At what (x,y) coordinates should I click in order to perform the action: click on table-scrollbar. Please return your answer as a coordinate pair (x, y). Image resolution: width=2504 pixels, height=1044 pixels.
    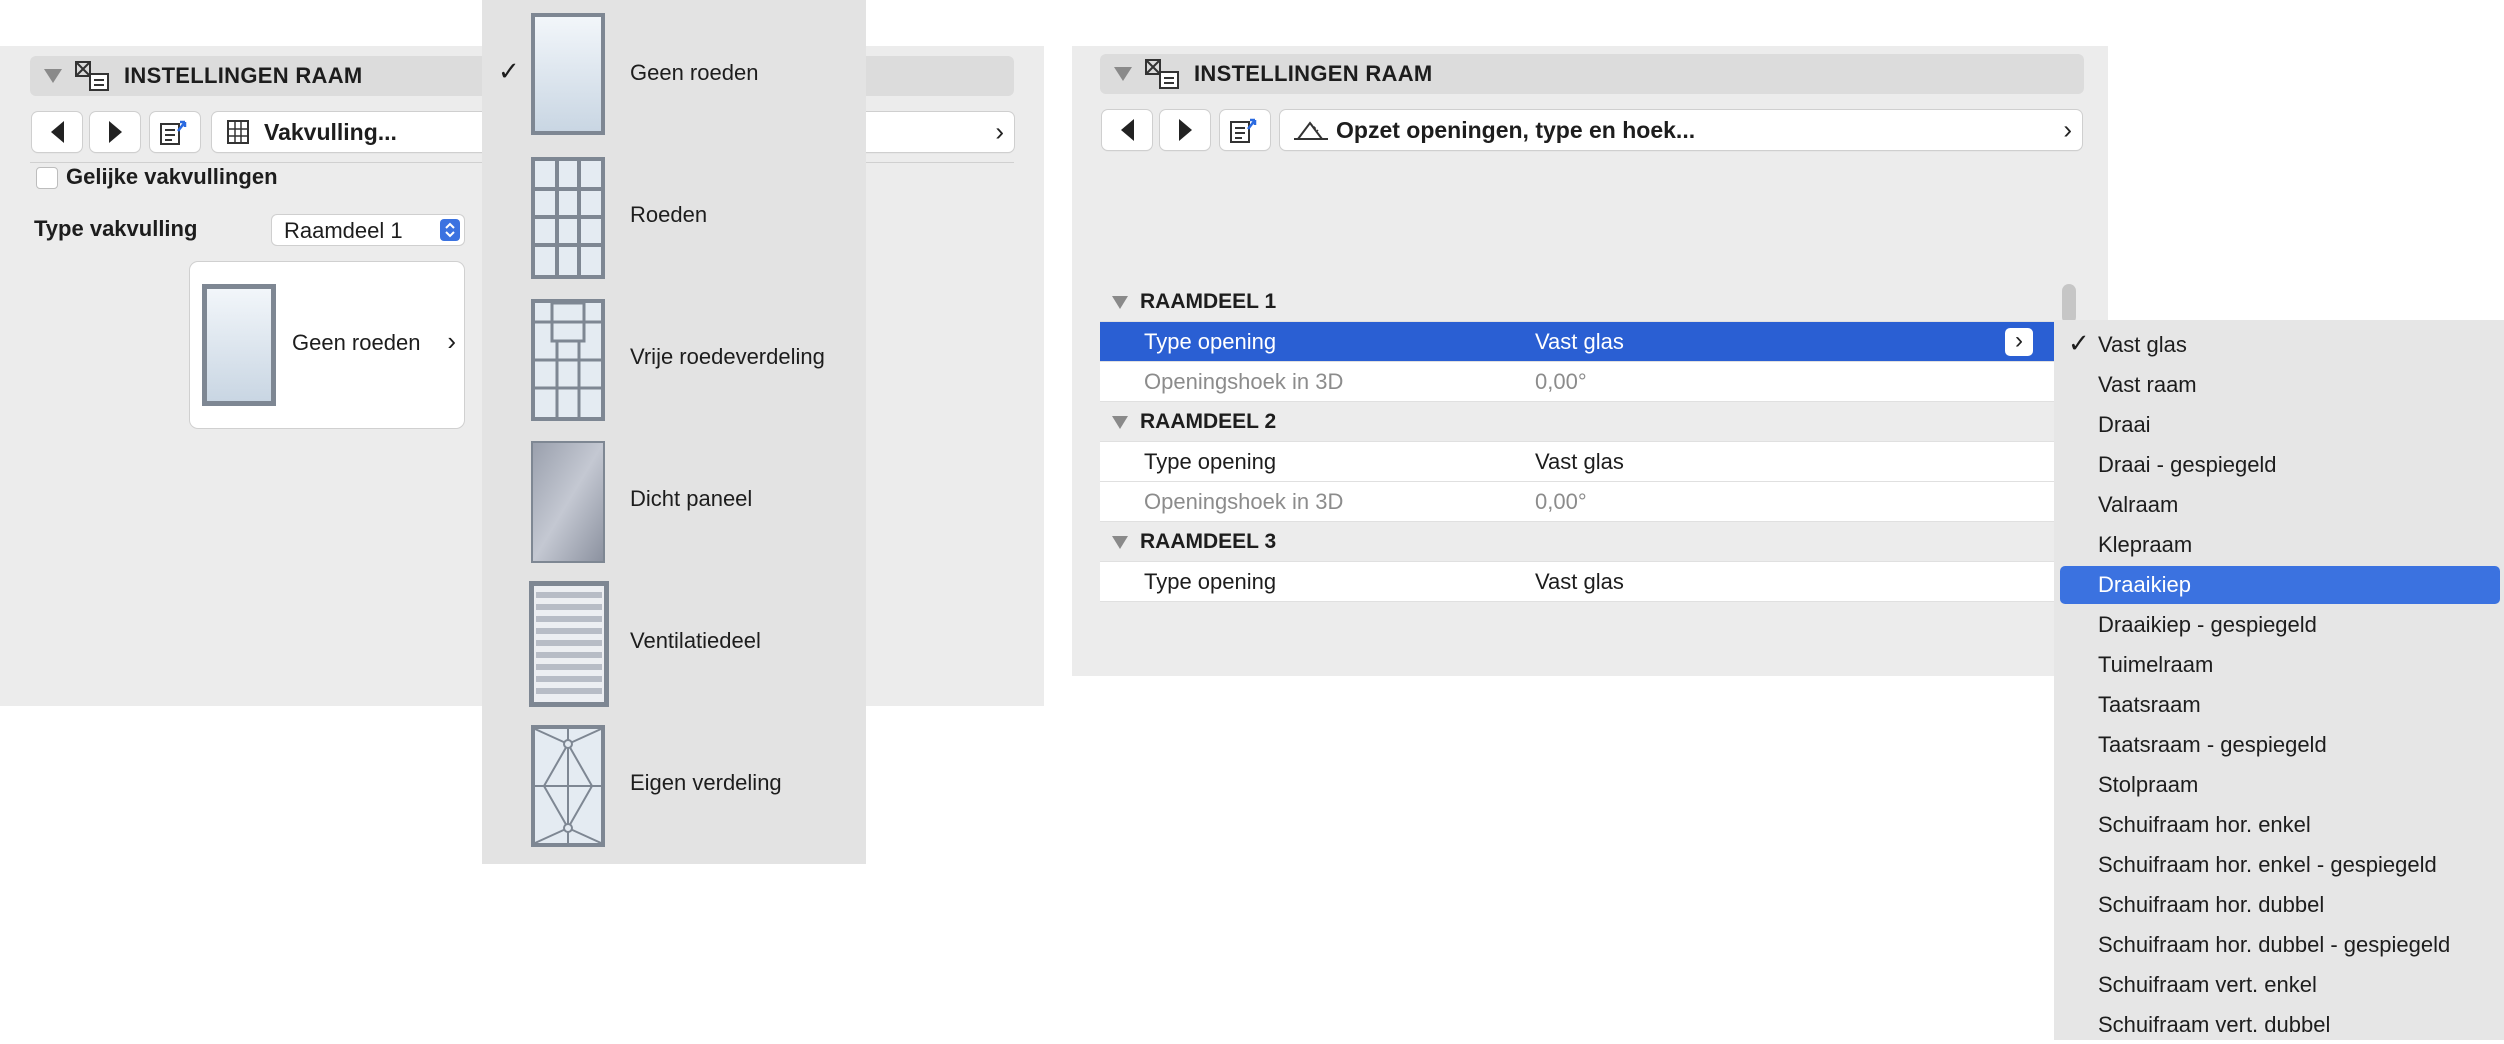
    Looking at the image, I should click on (2069, 304).